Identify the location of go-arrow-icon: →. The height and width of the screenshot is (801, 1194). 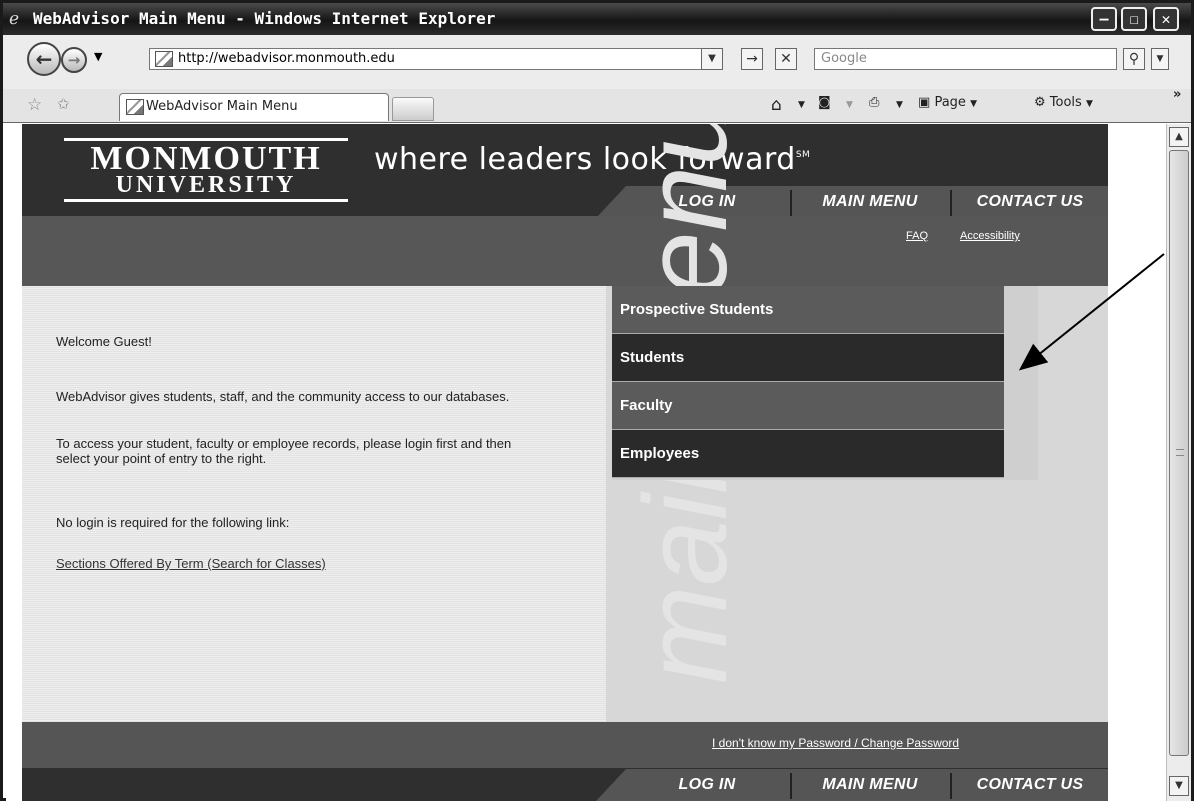
(752, 59).